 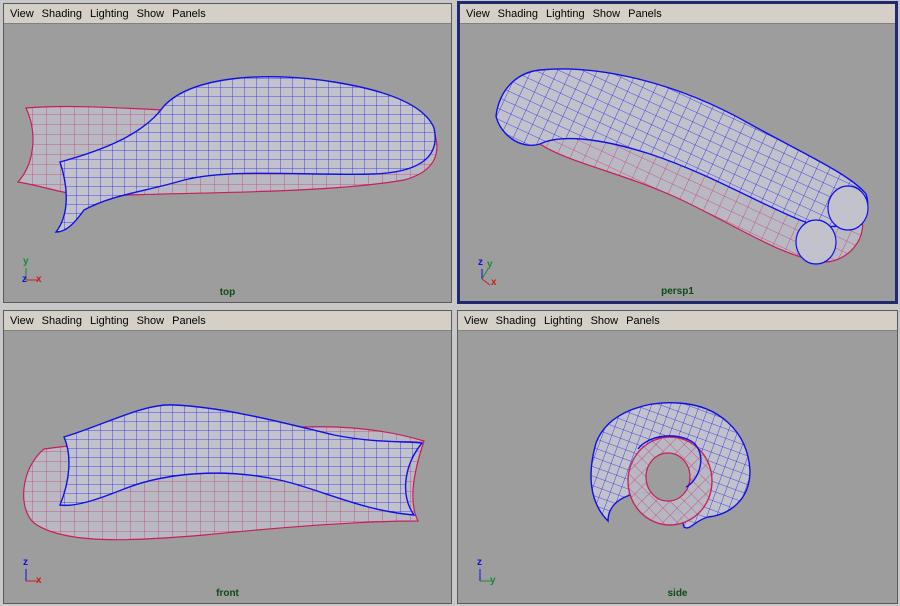 What do you see at coordinates (33, 573) in the screenshot?
I see `axis-indicator: z x` at bounding box center [33, 573].